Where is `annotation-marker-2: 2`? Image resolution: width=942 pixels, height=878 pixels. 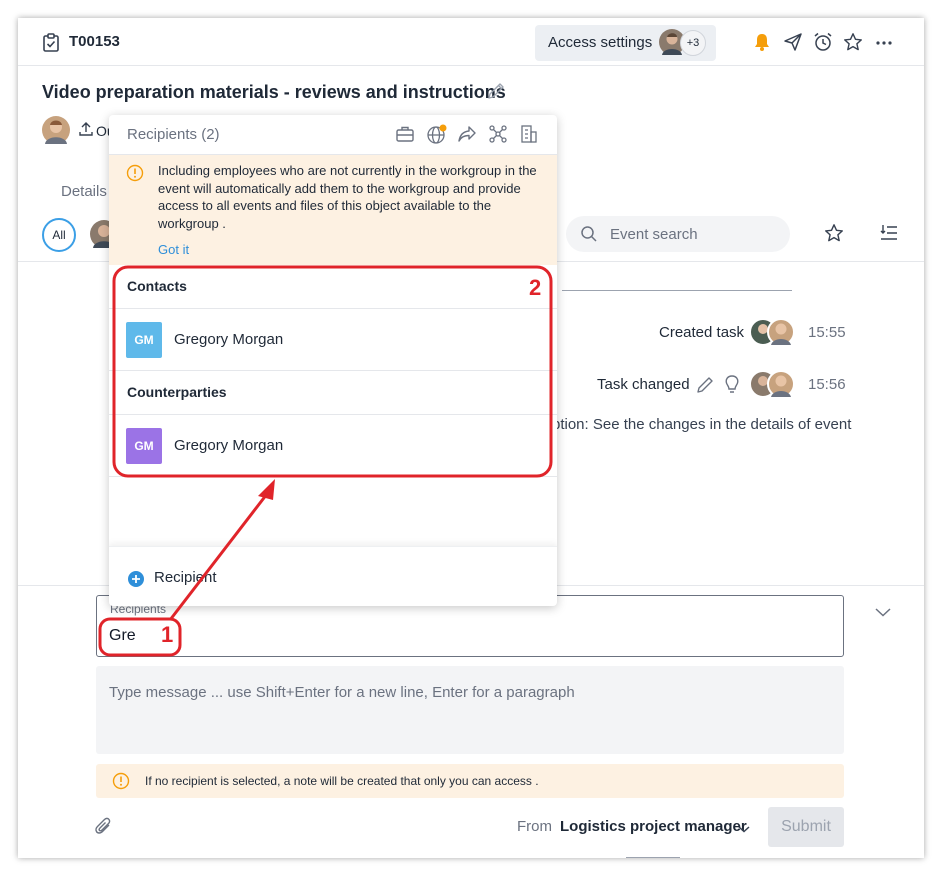 annotation-marker-2: 2 is located at coordinates (535, 287).